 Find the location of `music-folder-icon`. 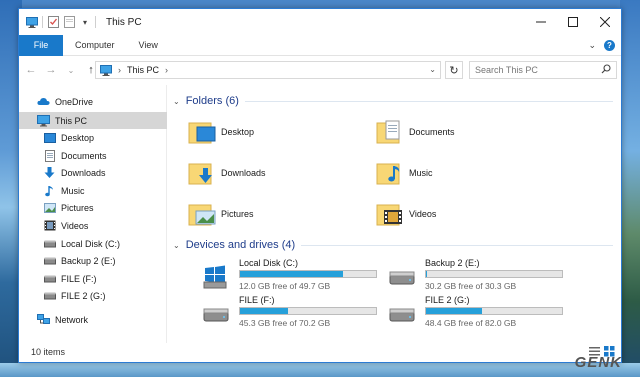

music-folder-icon is located at coordinates (390, 173).